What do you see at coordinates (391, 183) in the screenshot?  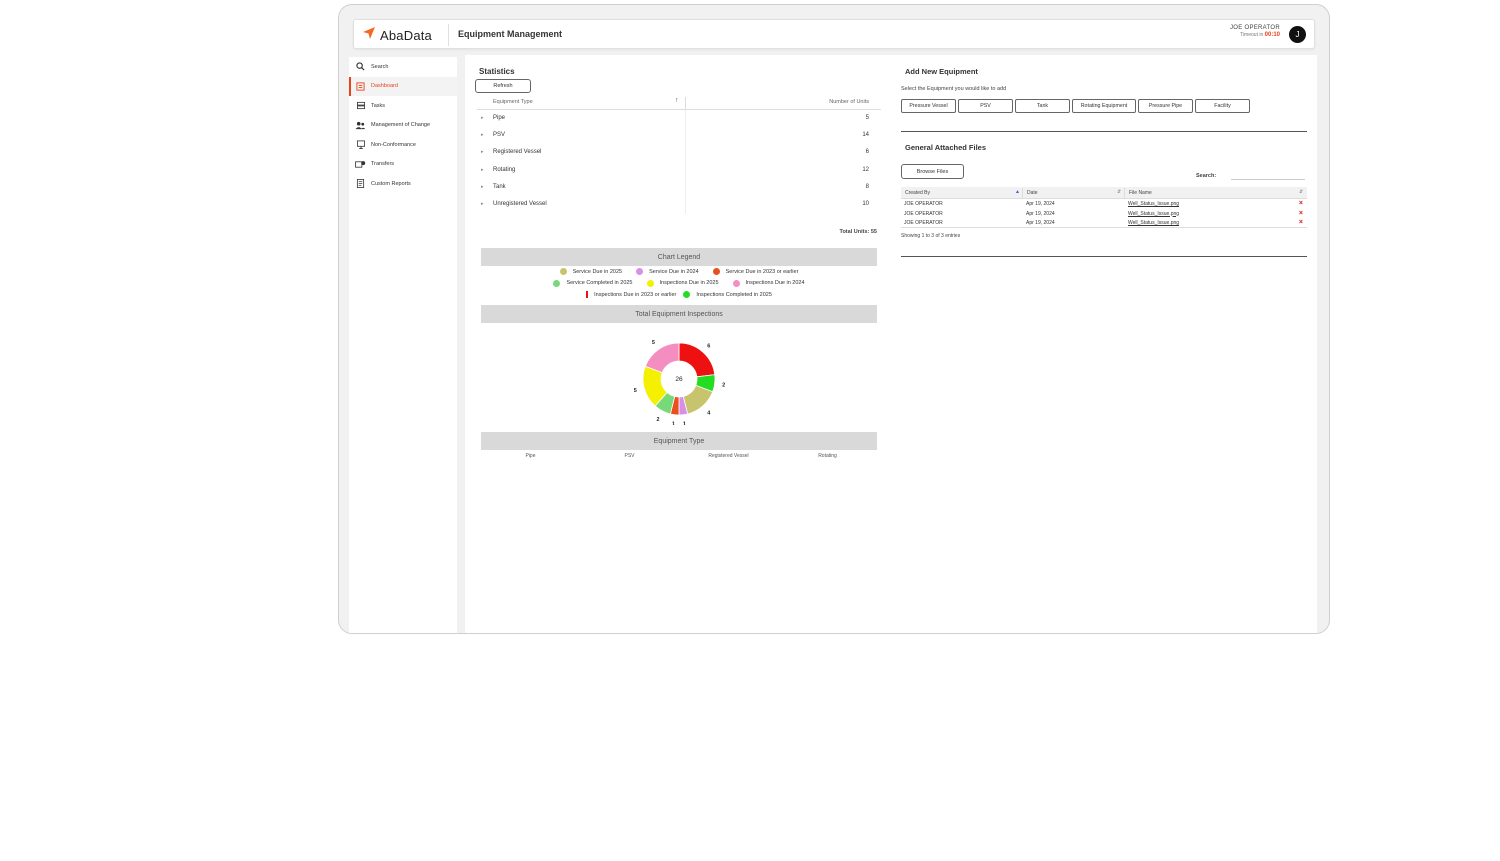 I see `sidebar-item-label: Custom Reports` at bounding box center [391, 183].